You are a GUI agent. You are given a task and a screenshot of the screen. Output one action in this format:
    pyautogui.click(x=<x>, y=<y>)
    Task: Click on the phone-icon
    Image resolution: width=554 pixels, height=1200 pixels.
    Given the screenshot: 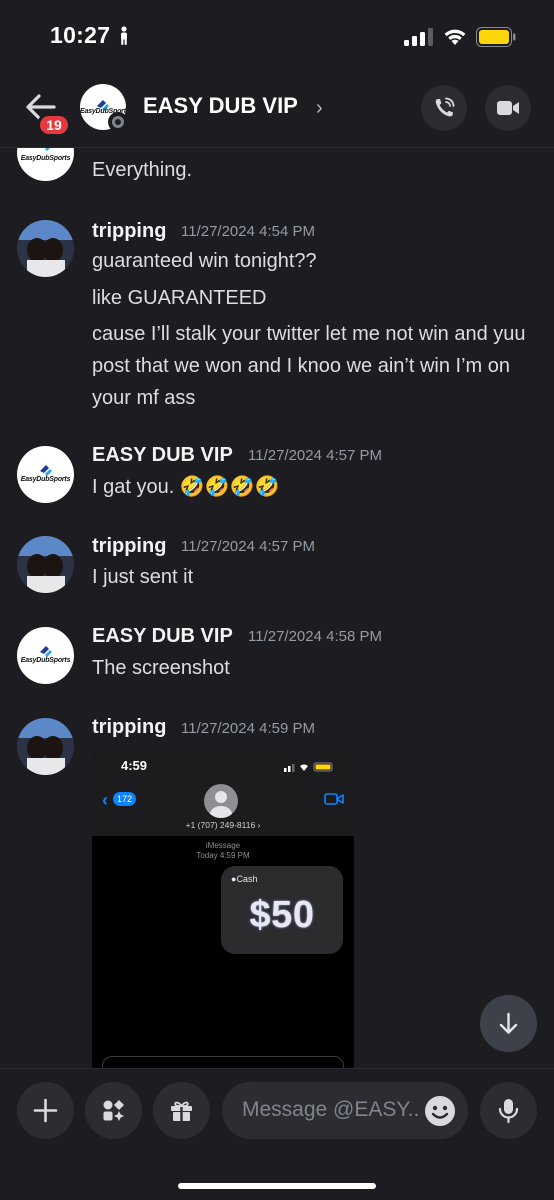 What is the action you would take?
    pyautogui.click(x=445, y=107)
    